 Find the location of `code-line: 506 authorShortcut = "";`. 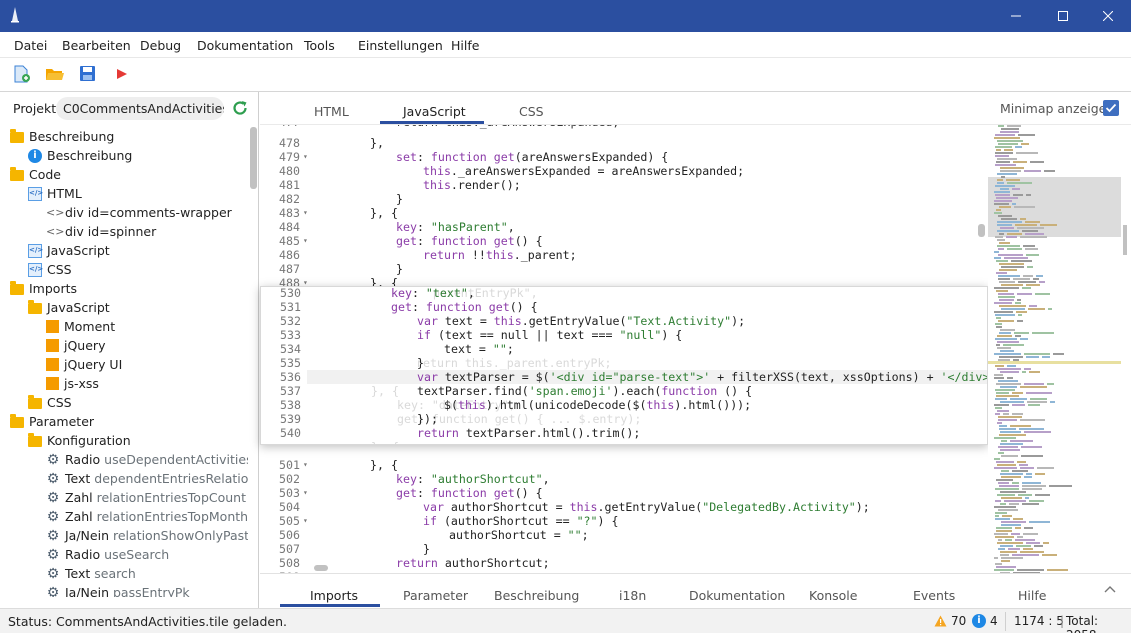

code-line: 506 authorShortcut = ""; is located at coordinates (622, 535).